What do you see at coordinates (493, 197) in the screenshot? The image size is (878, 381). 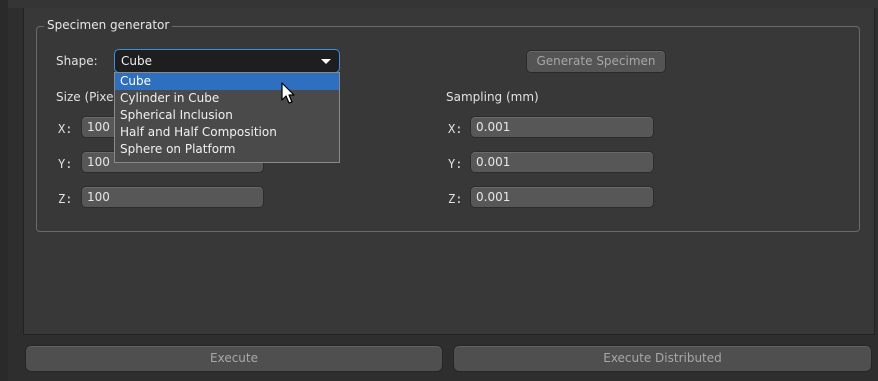 I see `sampling-z-value: 0.001` at bounding box center [493, 197].